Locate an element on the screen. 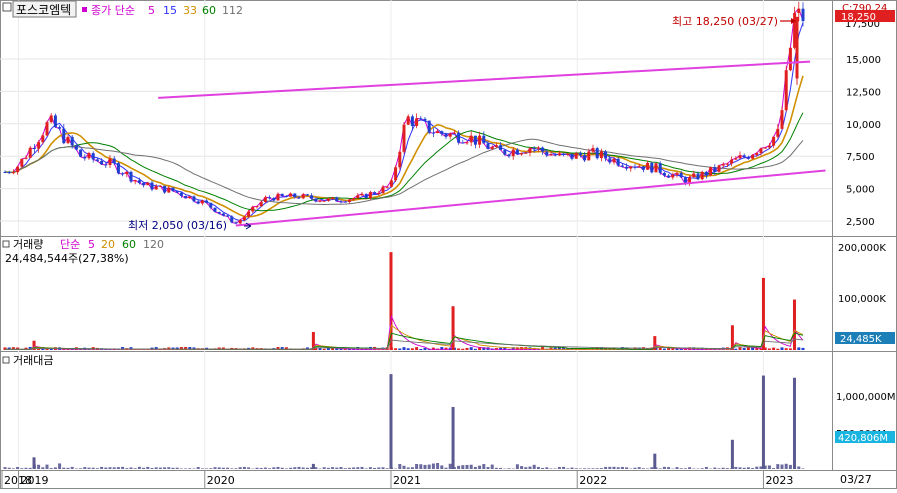 This screenshot has width=897, height=493. x-axis-label: 2022 is located at coordinates (593, 480).